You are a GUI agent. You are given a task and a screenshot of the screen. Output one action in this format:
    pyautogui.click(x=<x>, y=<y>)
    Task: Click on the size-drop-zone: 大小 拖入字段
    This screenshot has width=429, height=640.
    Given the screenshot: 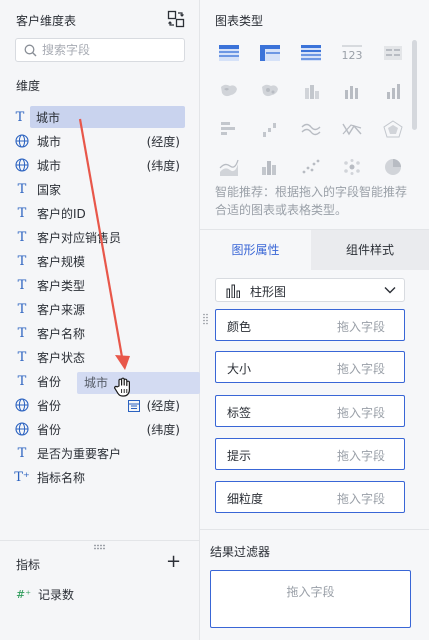 What is the action you would take?
    pyautogui.click(x=310, y=367)
    